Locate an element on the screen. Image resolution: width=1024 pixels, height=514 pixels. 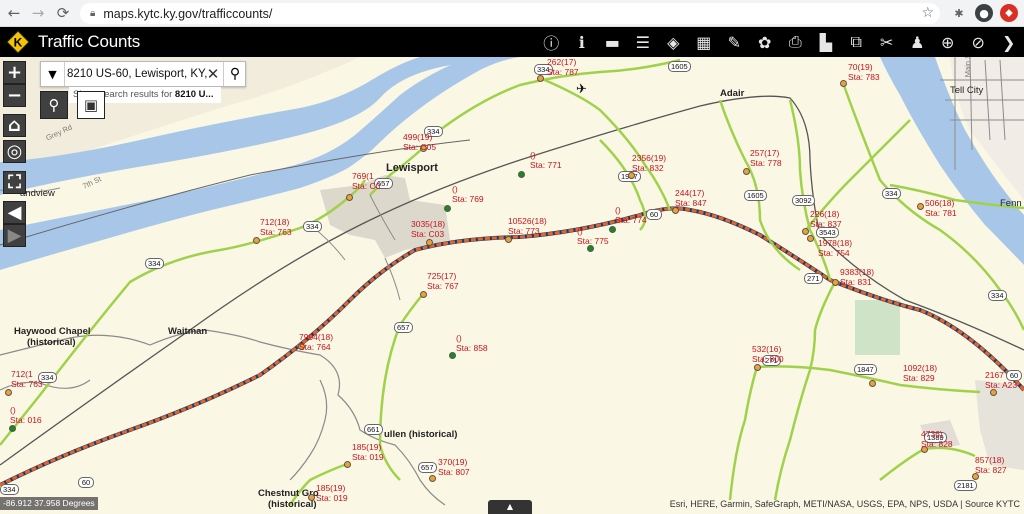
previous-extent-button: ◀ is located at coordinates (14, 212).